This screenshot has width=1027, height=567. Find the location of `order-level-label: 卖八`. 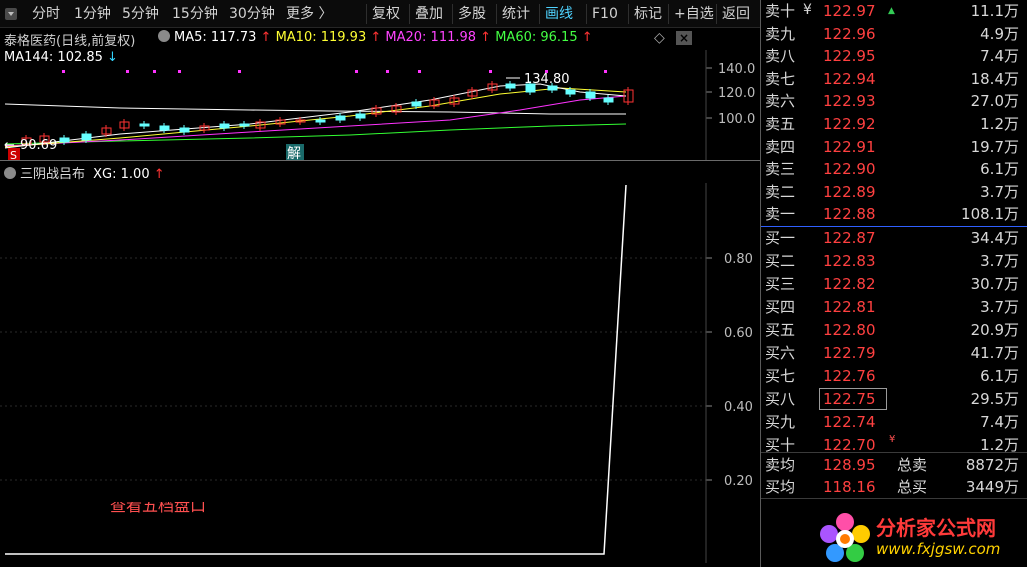

order-level-label: 卖八 is located at coordinates (780, 56).